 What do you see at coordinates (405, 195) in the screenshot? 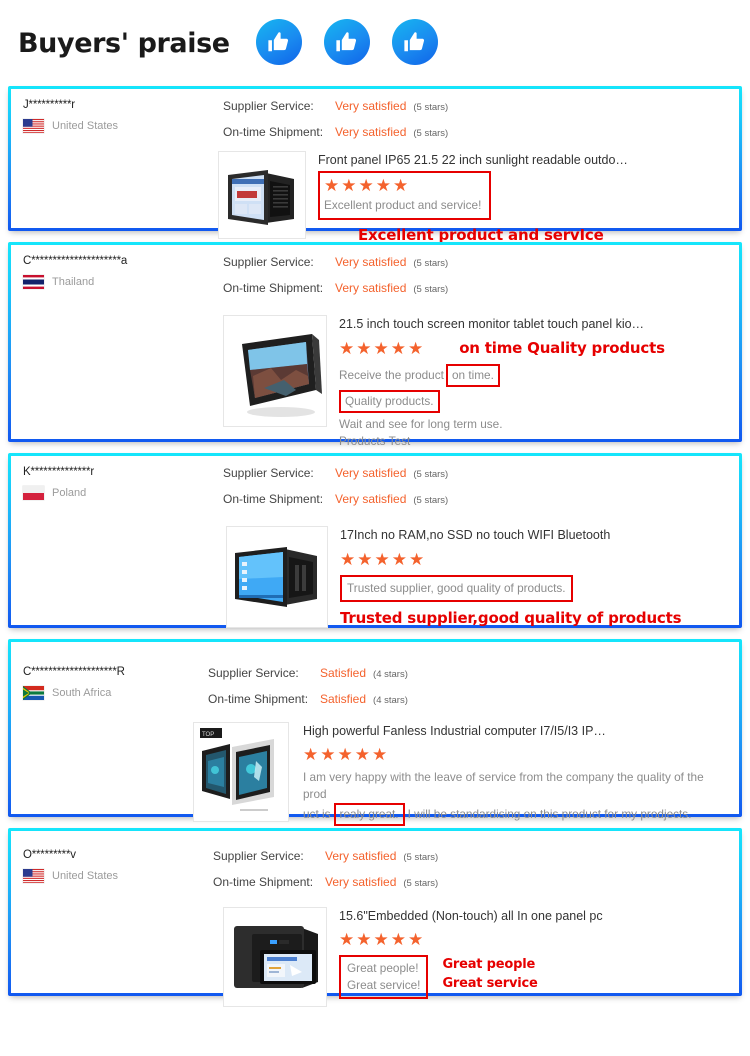
I see `highlight-box: ★★★★★ Excellent product and service!` at bounding box center [405, 195].